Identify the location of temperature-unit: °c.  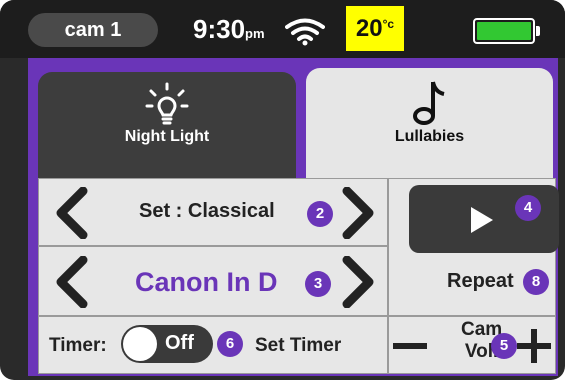
(388, 24).